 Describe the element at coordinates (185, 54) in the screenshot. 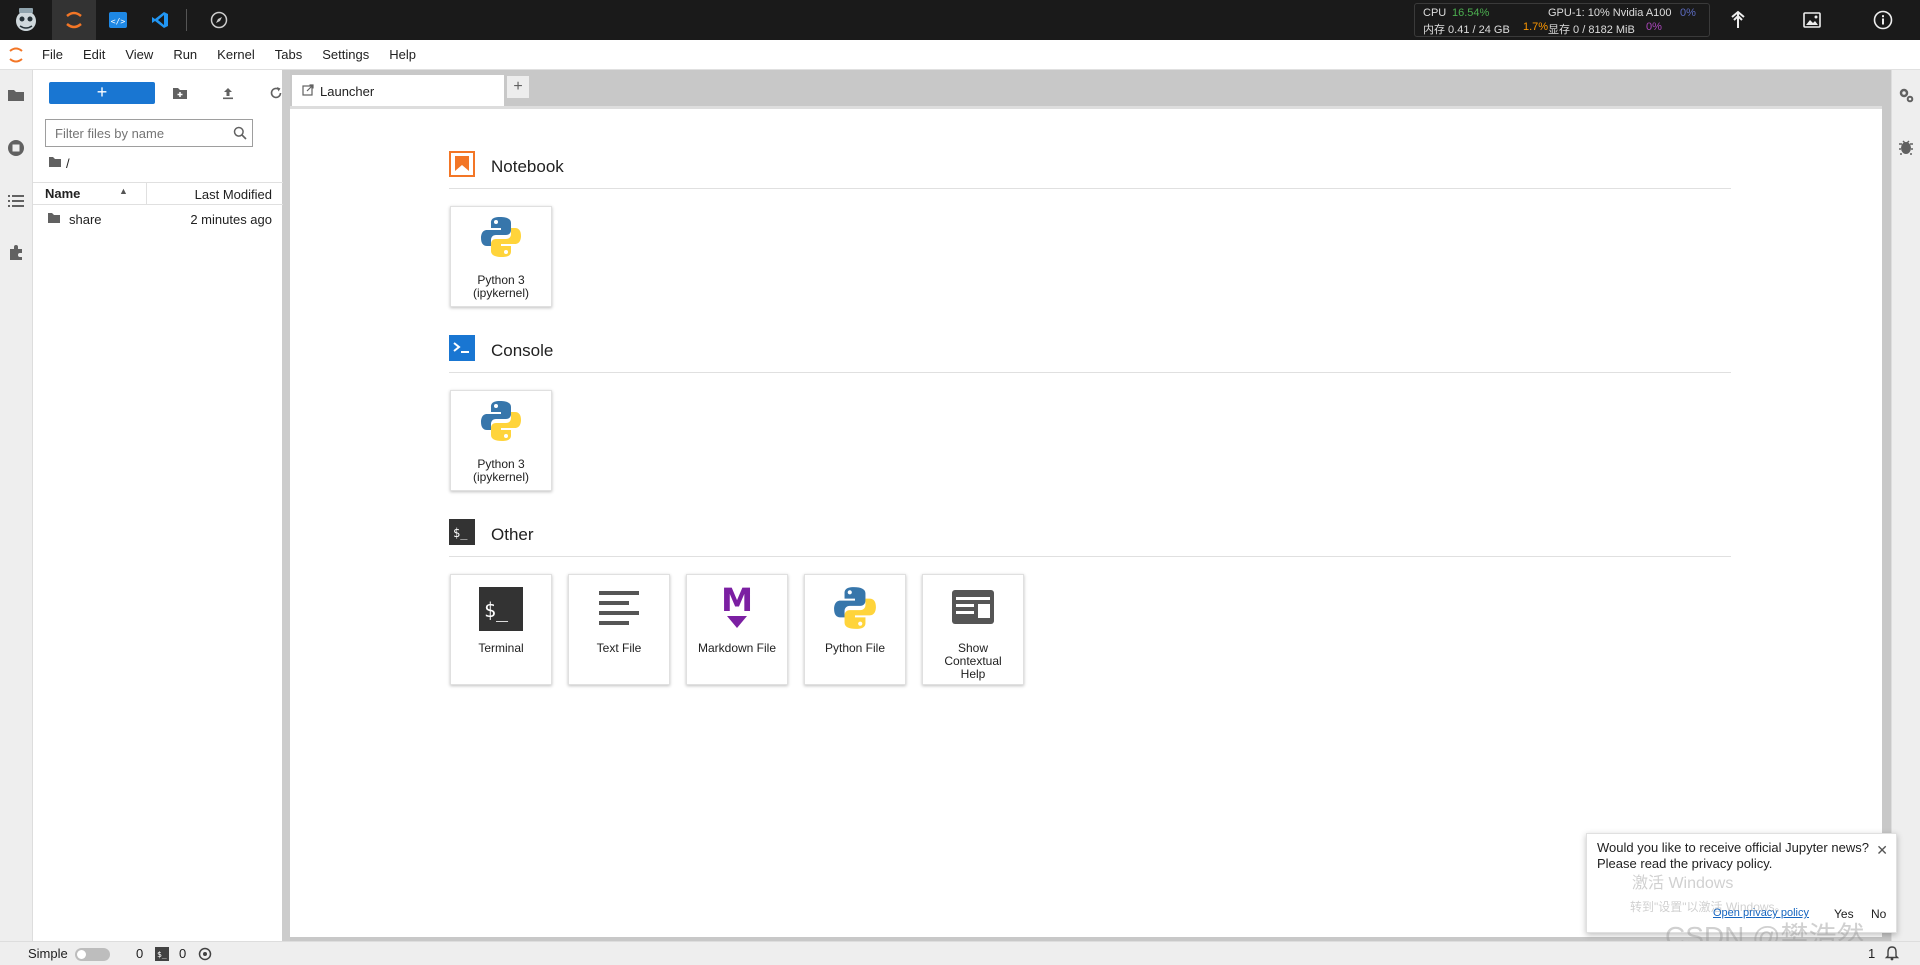

I see `menu-run: Run` at that location.